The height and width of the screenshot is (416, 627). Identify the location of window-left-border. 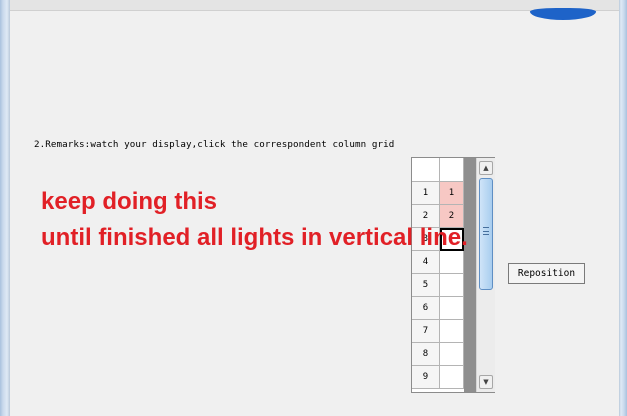
(5, 208).